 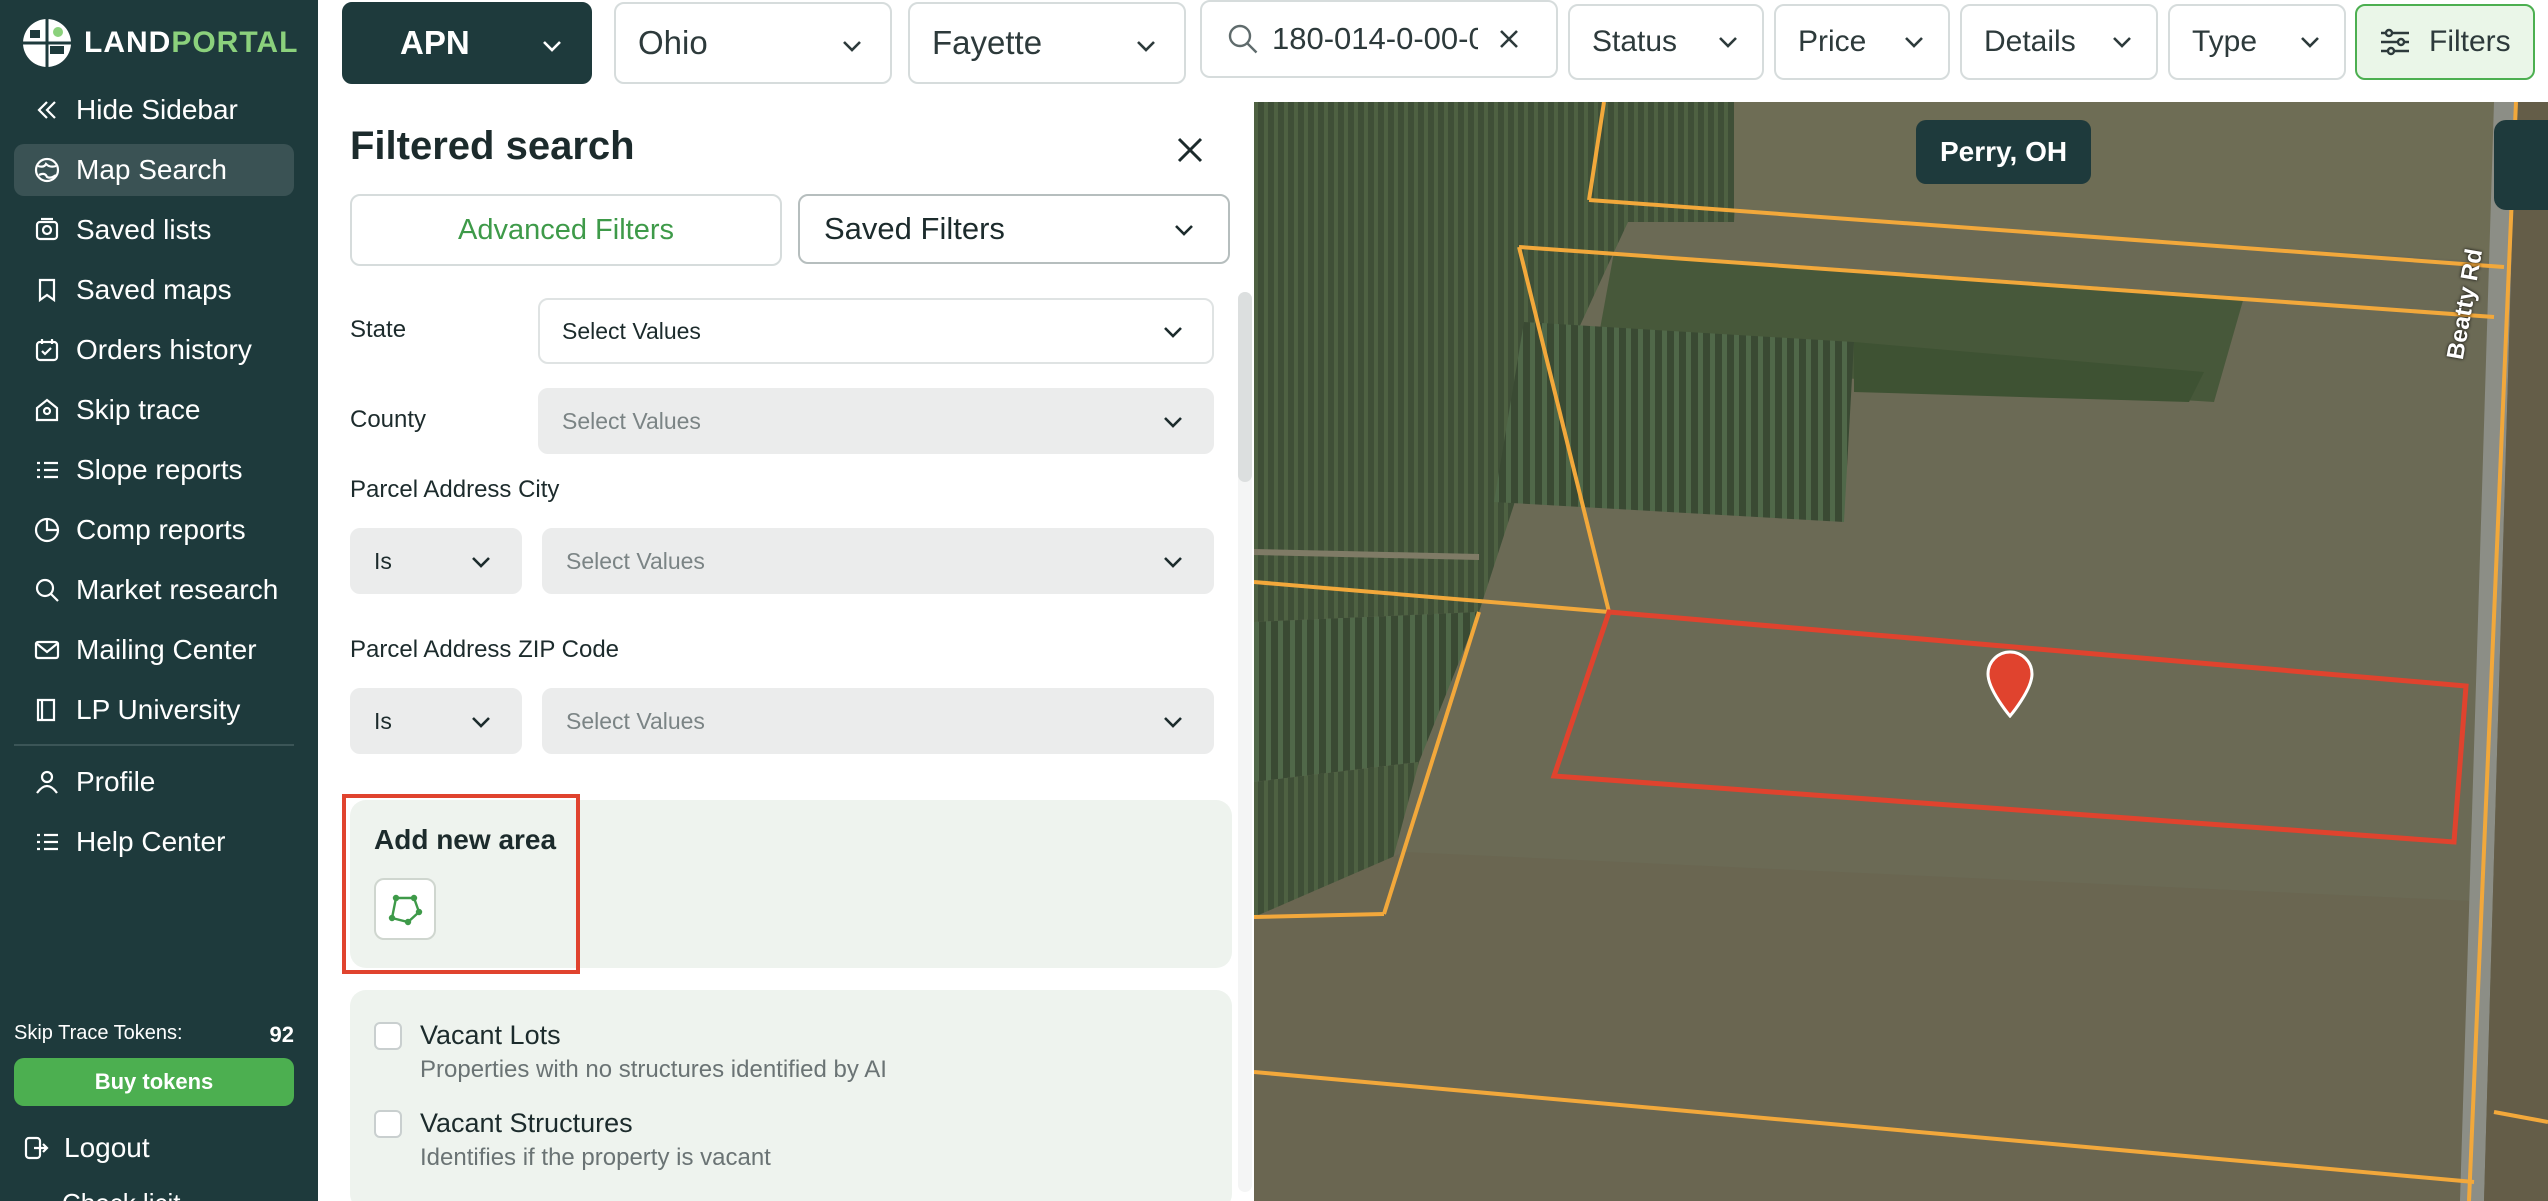 What do you see at coordinates (86, 1148) in the screenshot?
I see `logout-button: Logout` at bounding box center [86, 1148].